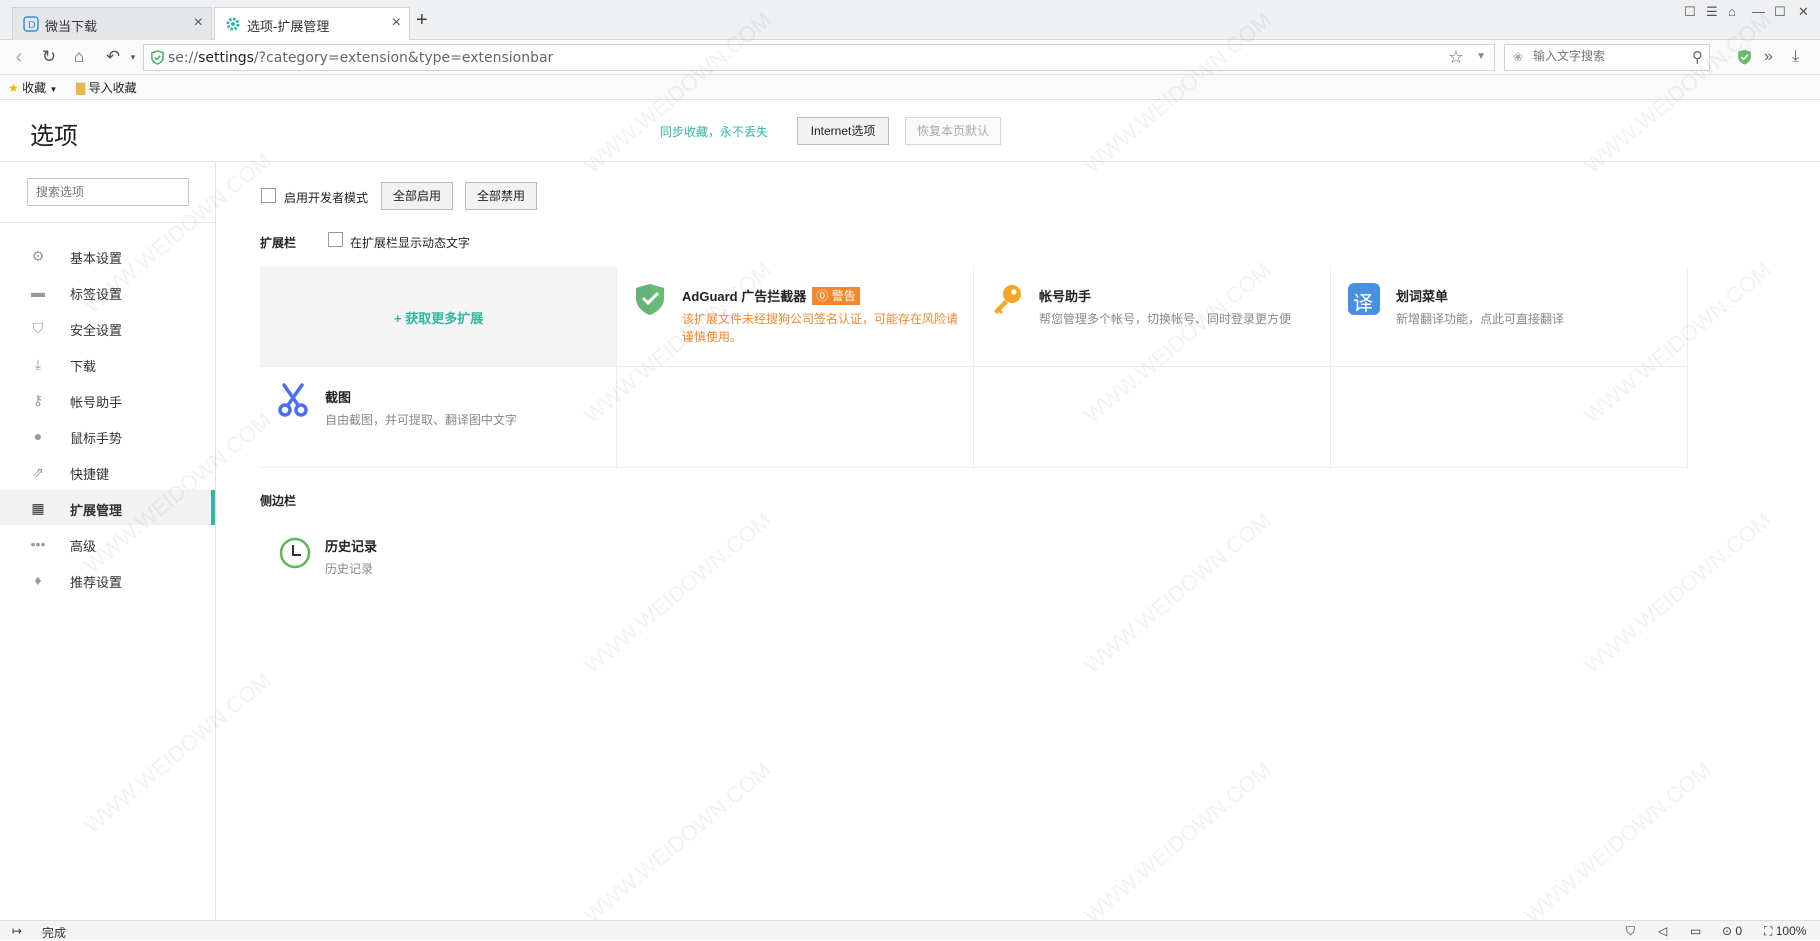 The width and height of the screenshot is (1820, 941). Describe the element at coordinates (417, 196) in the screenshot. I see `enable-all-button: 全部启用` at that location.